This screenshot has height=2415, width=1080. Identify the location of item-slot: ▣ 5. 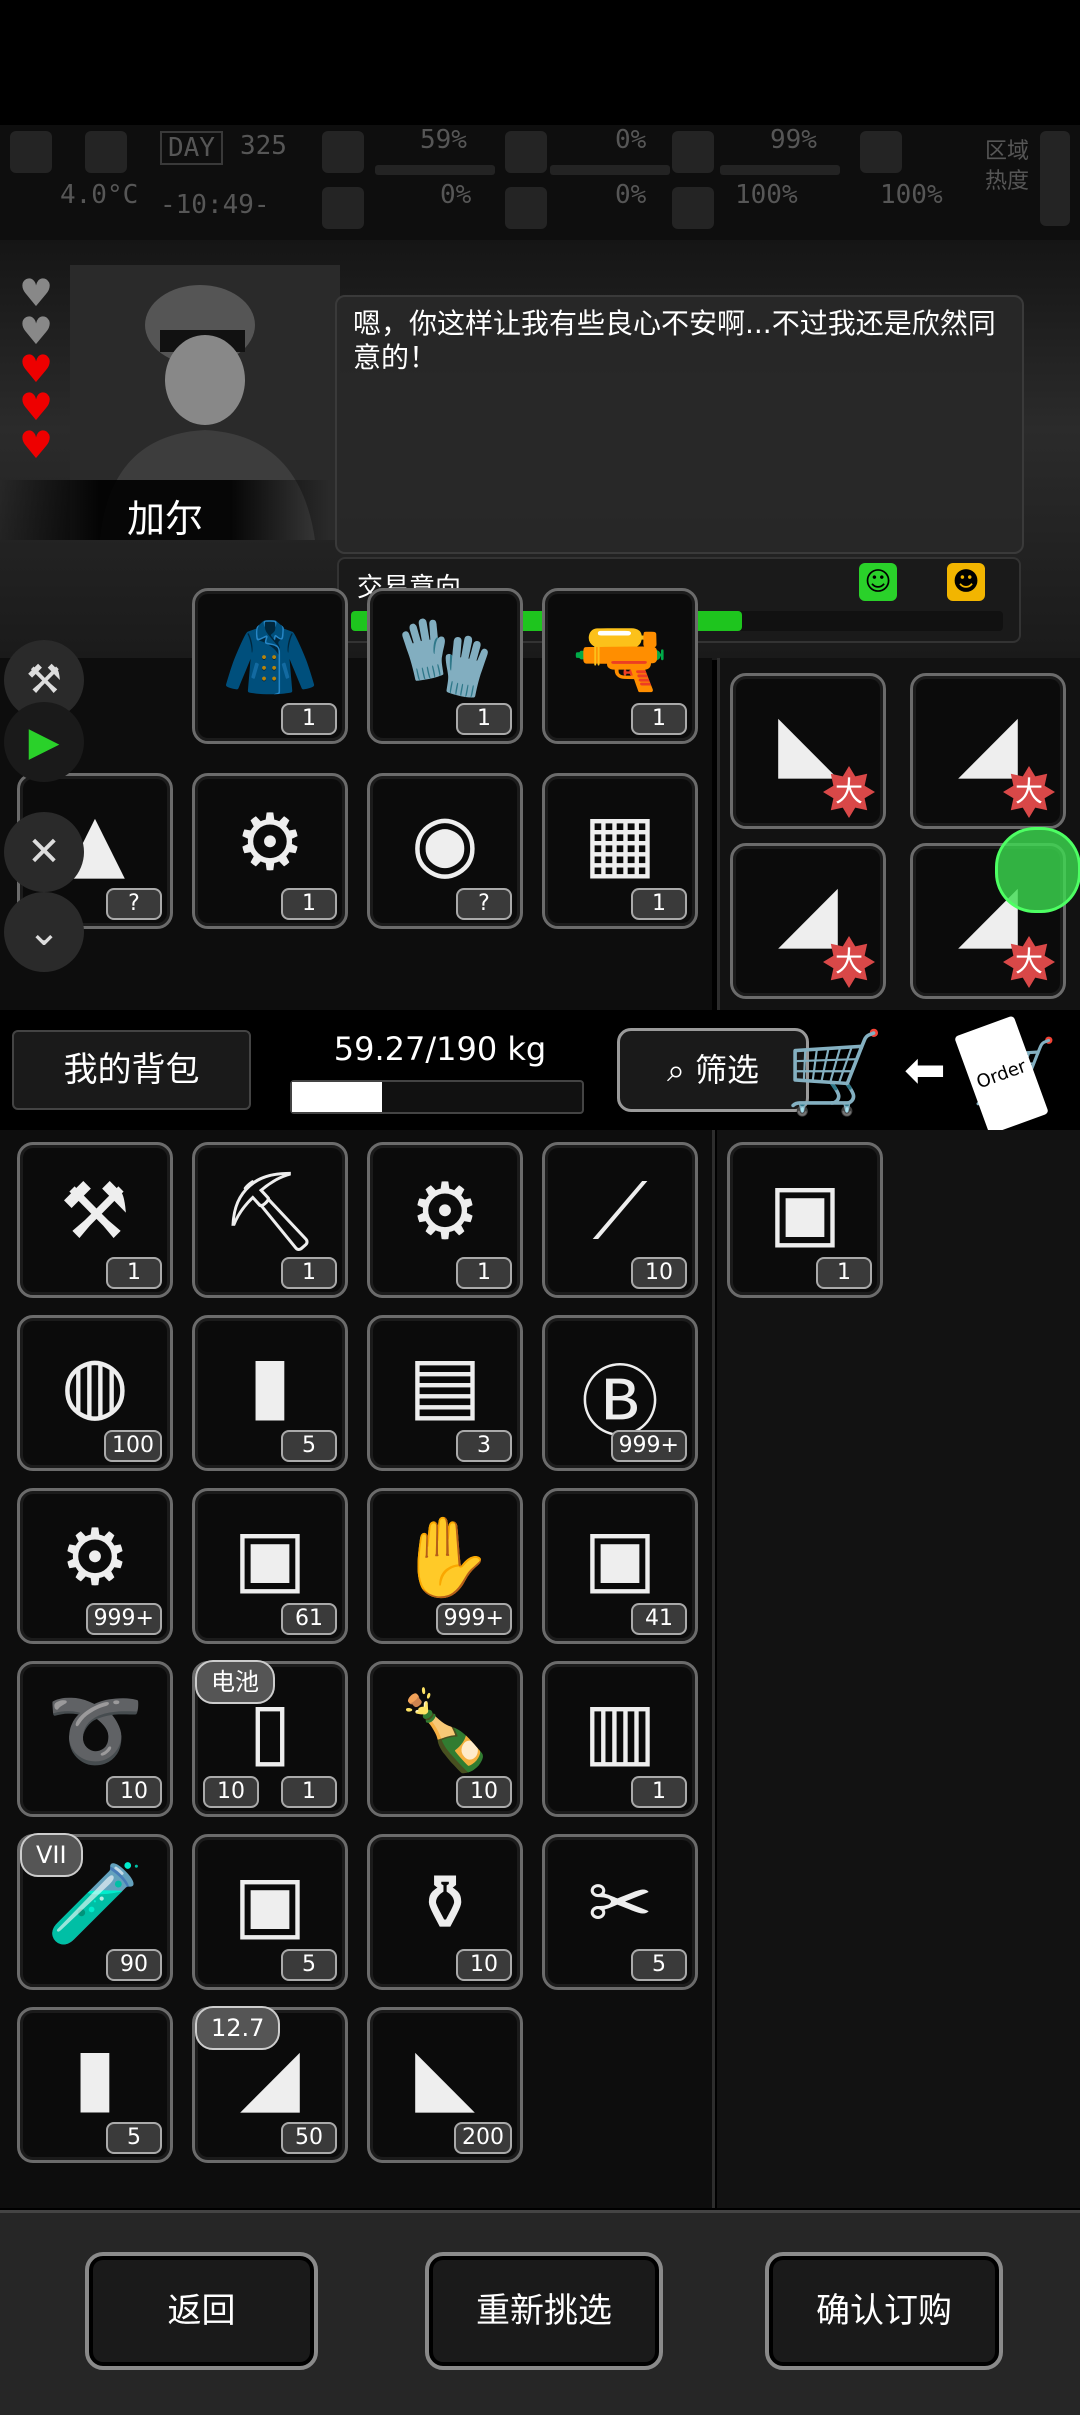
(270, 1912).